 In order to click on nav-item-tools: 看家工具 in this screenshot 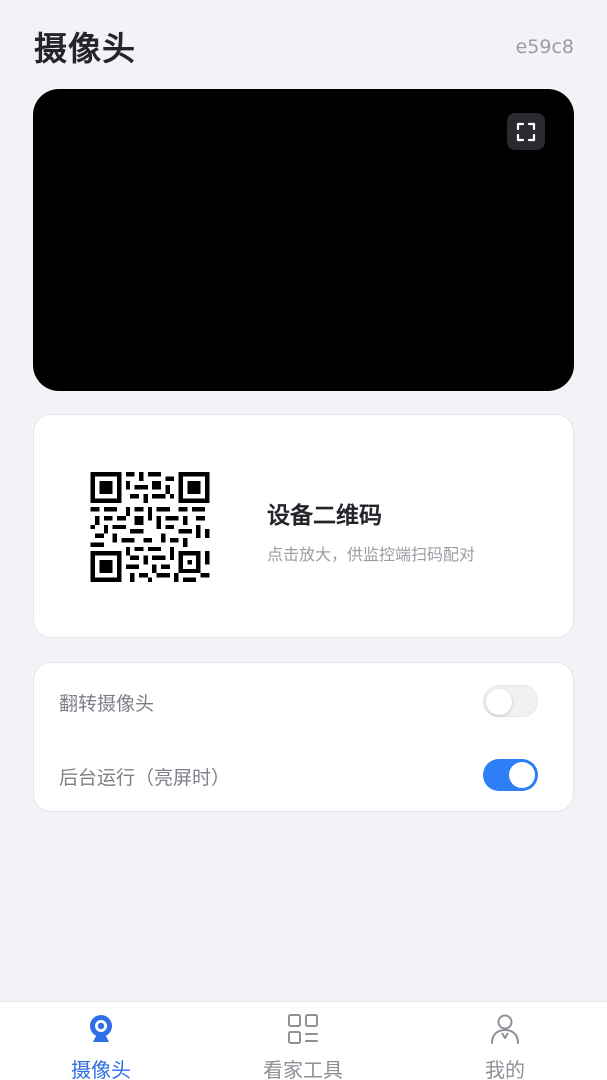, I will do `click(303, 1041)`.